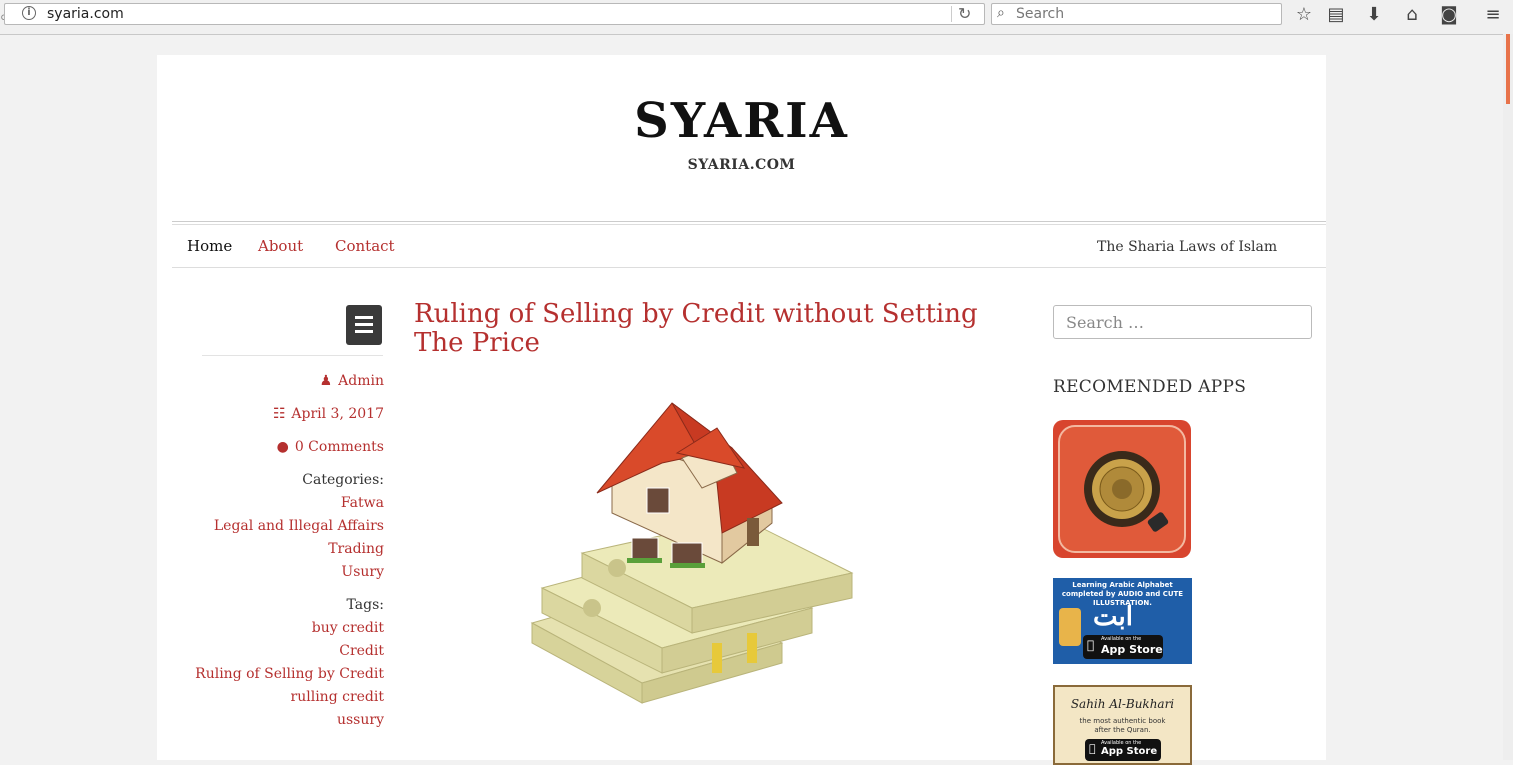 The width and height of the screenshot is (1513, 765). I want to click on post-format-icon, so click(364, 325).